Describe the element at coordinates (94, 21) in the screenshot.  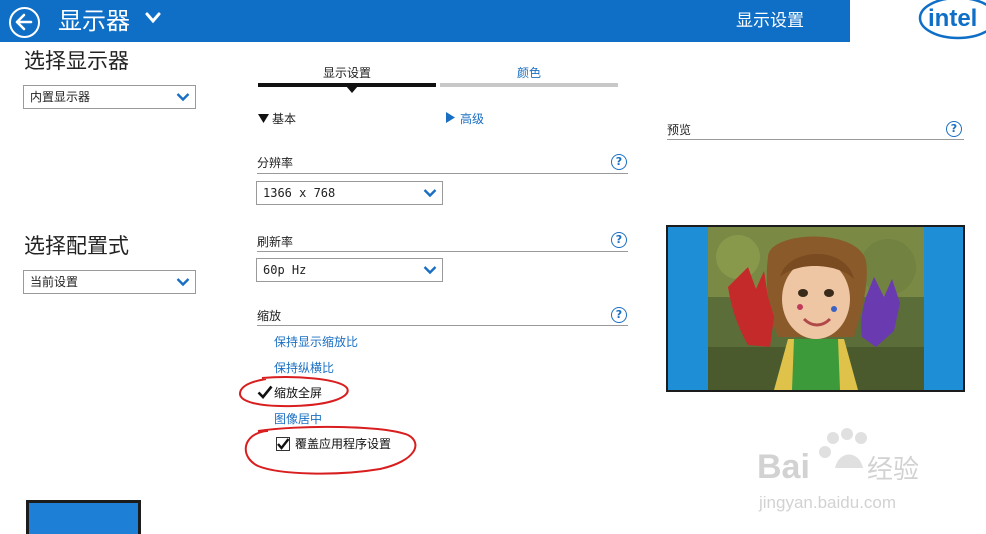
I see `app-title: 显示器` at that location.